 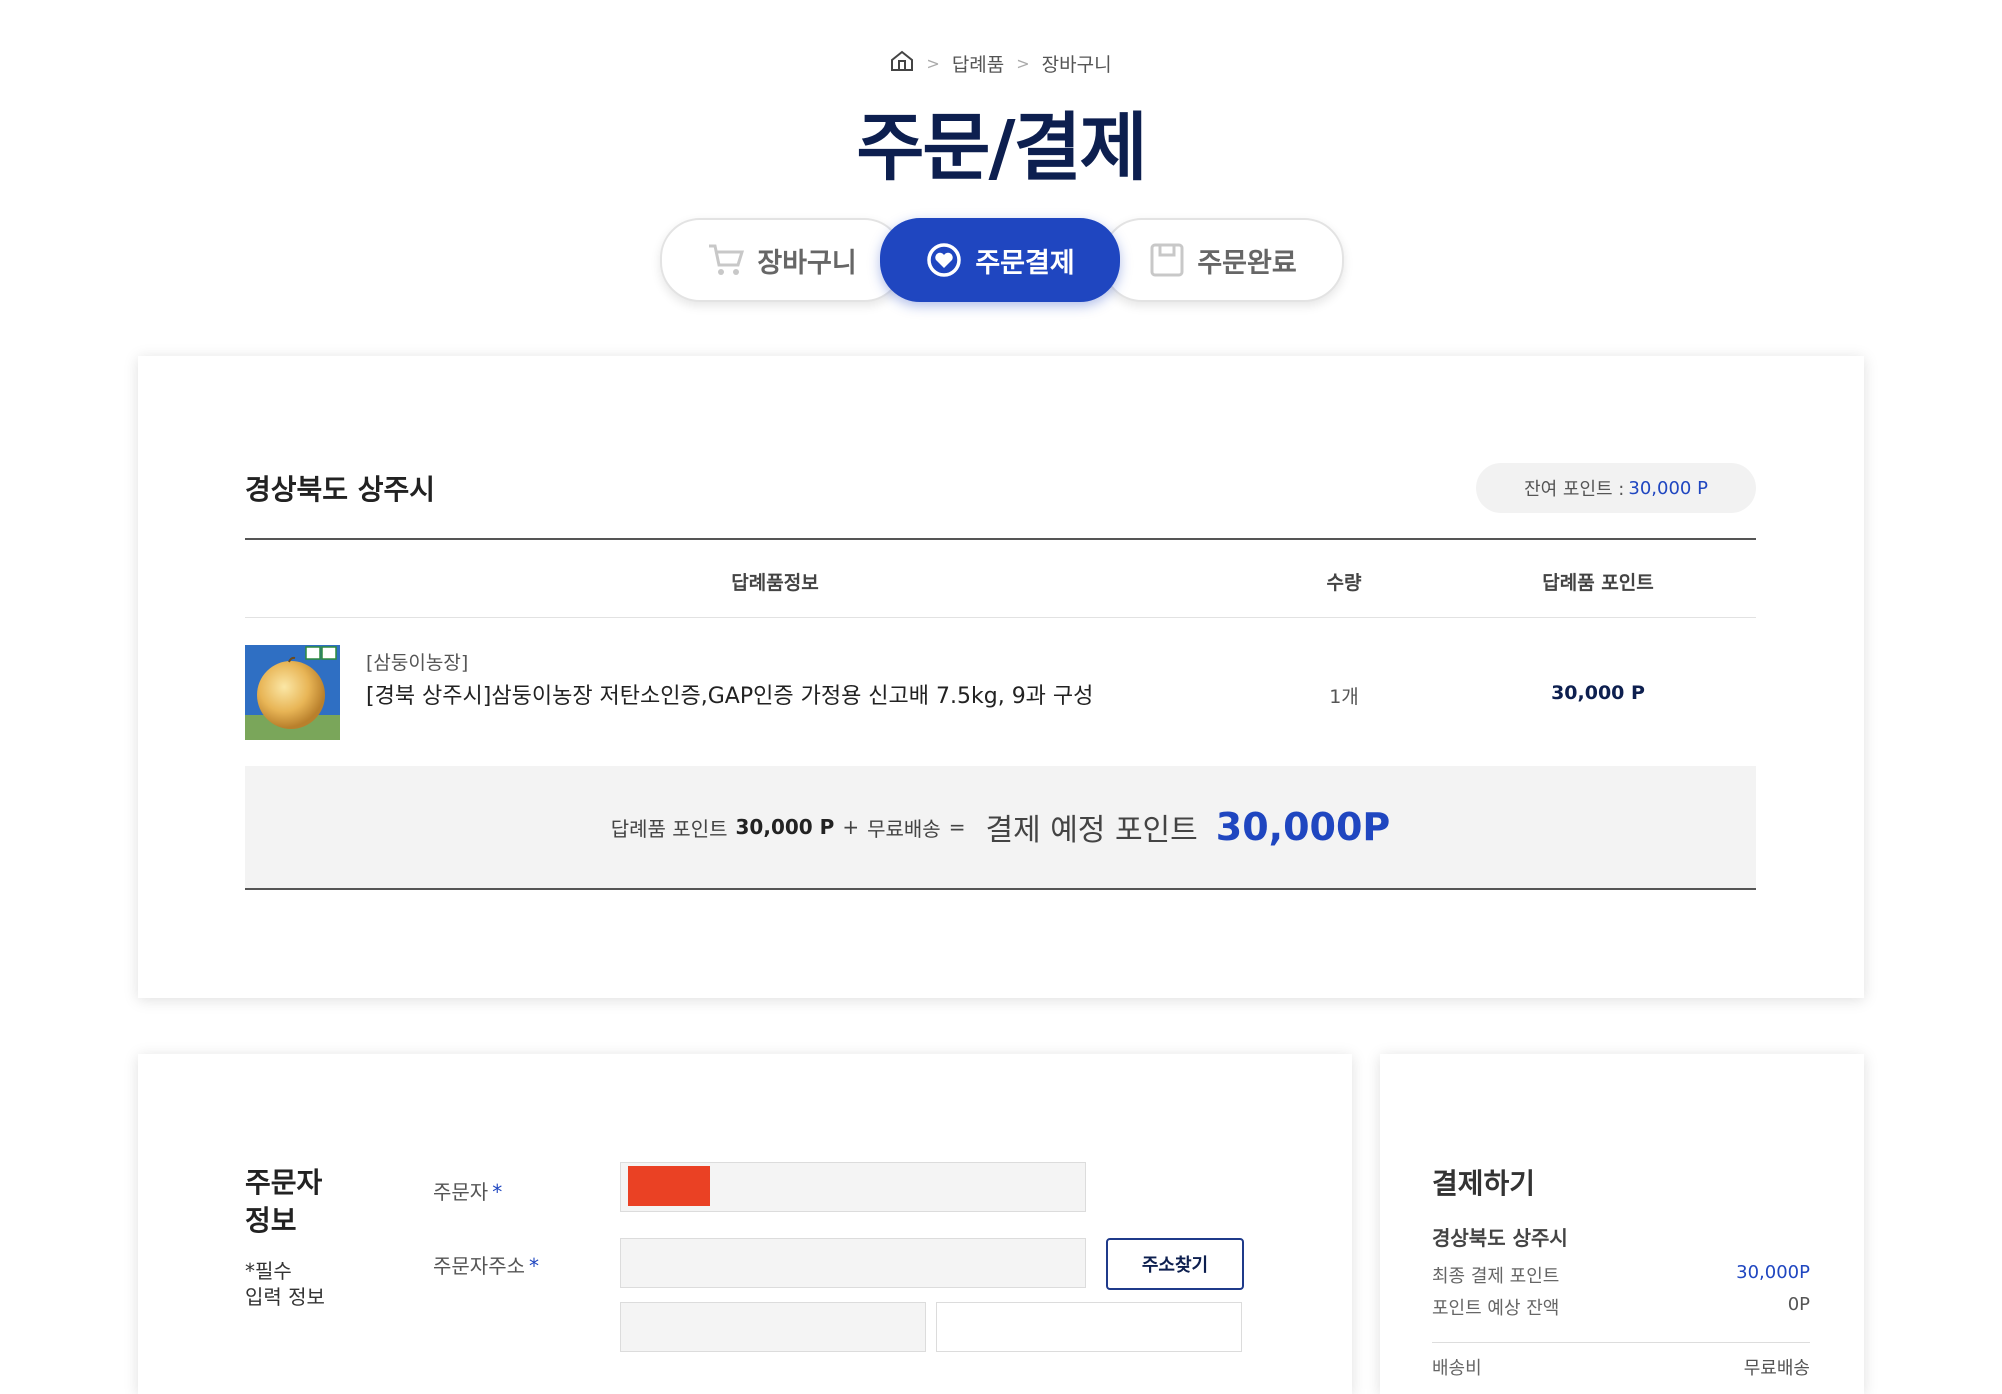 I want to click on final-points-row: 최종 결제 포인트 30,000P, so click(x=1621, y=1275).